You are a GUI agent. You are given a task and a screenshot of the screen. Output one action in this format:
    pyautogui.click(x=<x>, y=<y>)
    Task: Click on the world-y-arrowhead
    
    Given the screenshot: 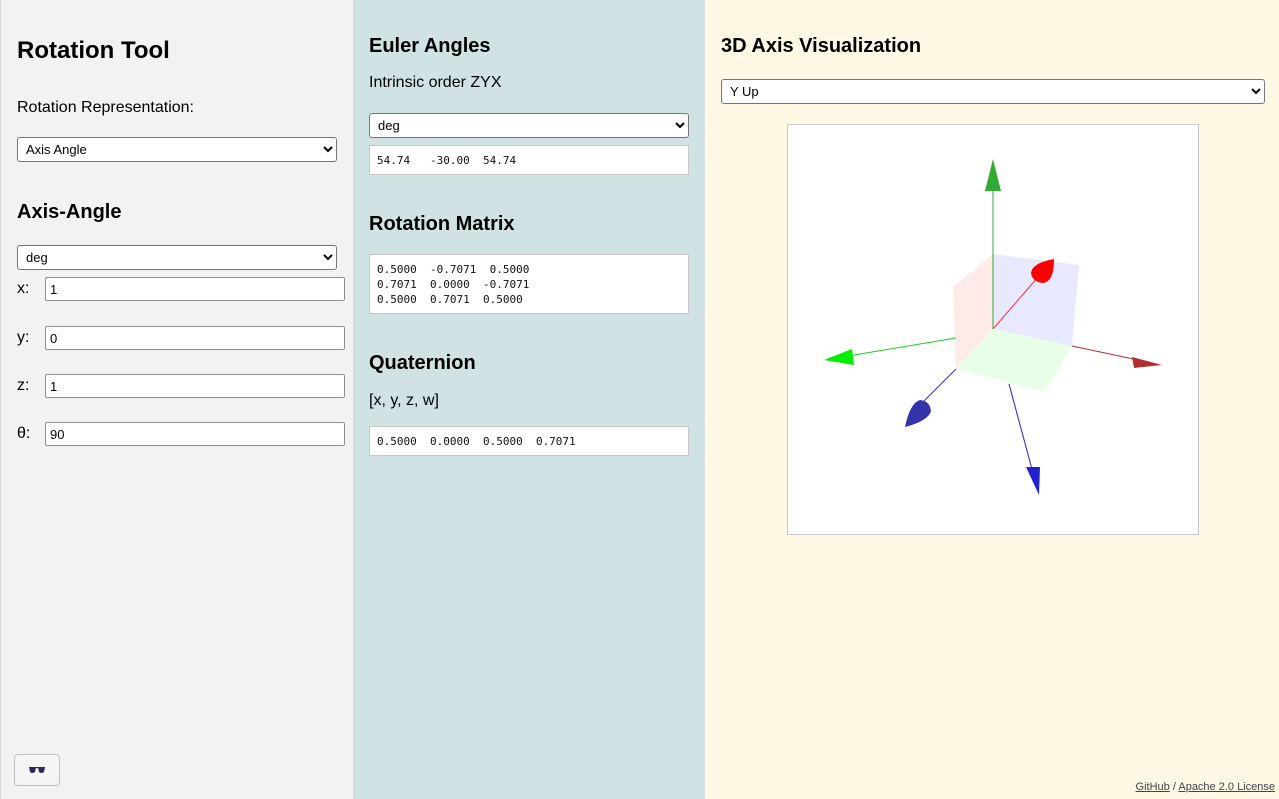 What is the action you would take?
    pyautogui.click(x=993, y=175)
    